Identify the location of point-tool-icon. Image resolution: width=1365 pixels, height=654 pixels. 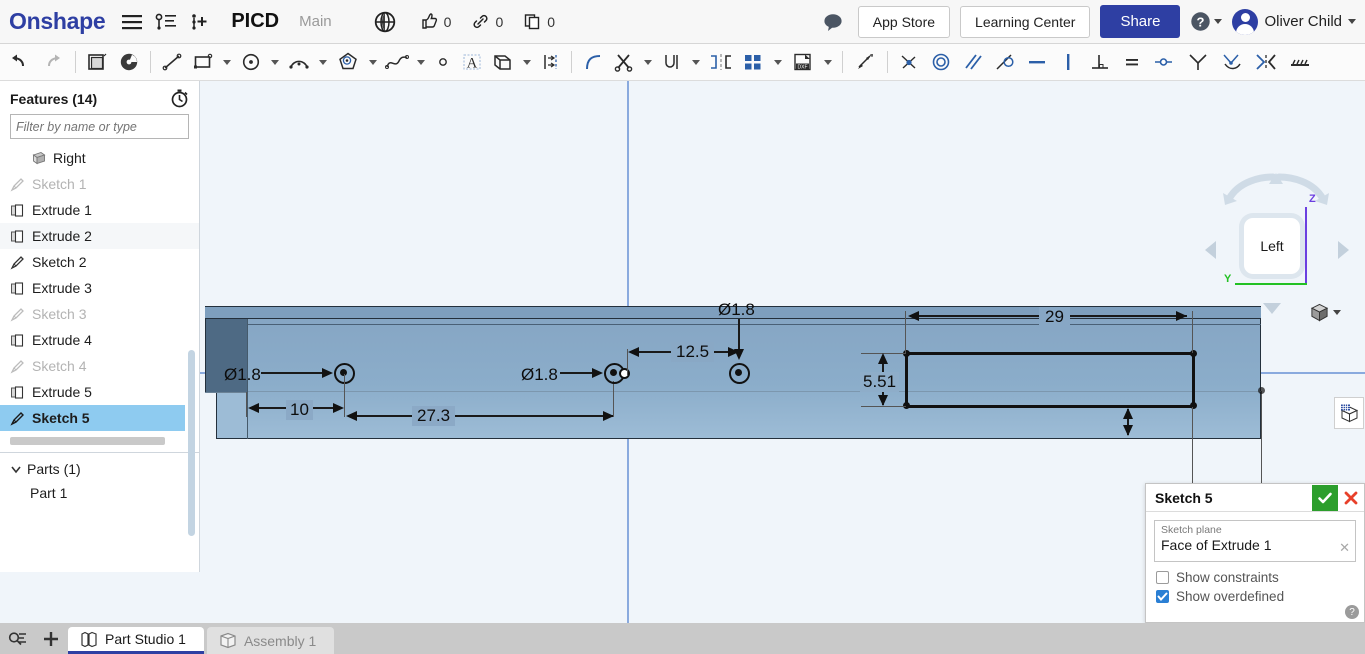
(443, 62).